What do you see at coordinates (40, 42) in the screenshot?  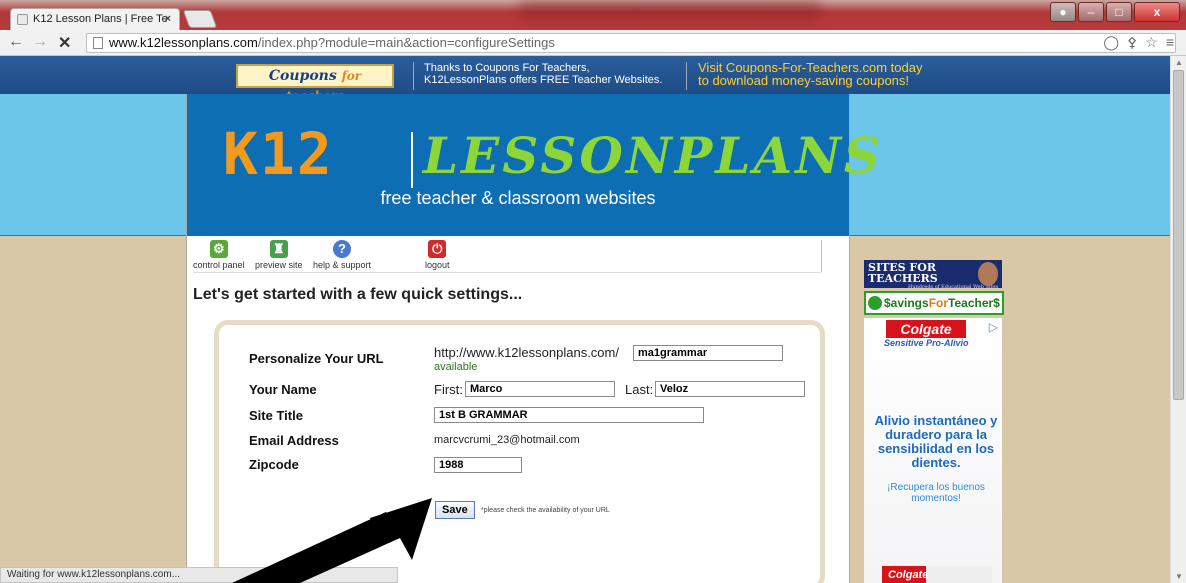 I see `forward-arrow-icon: →` at bounding box center [40, 42].